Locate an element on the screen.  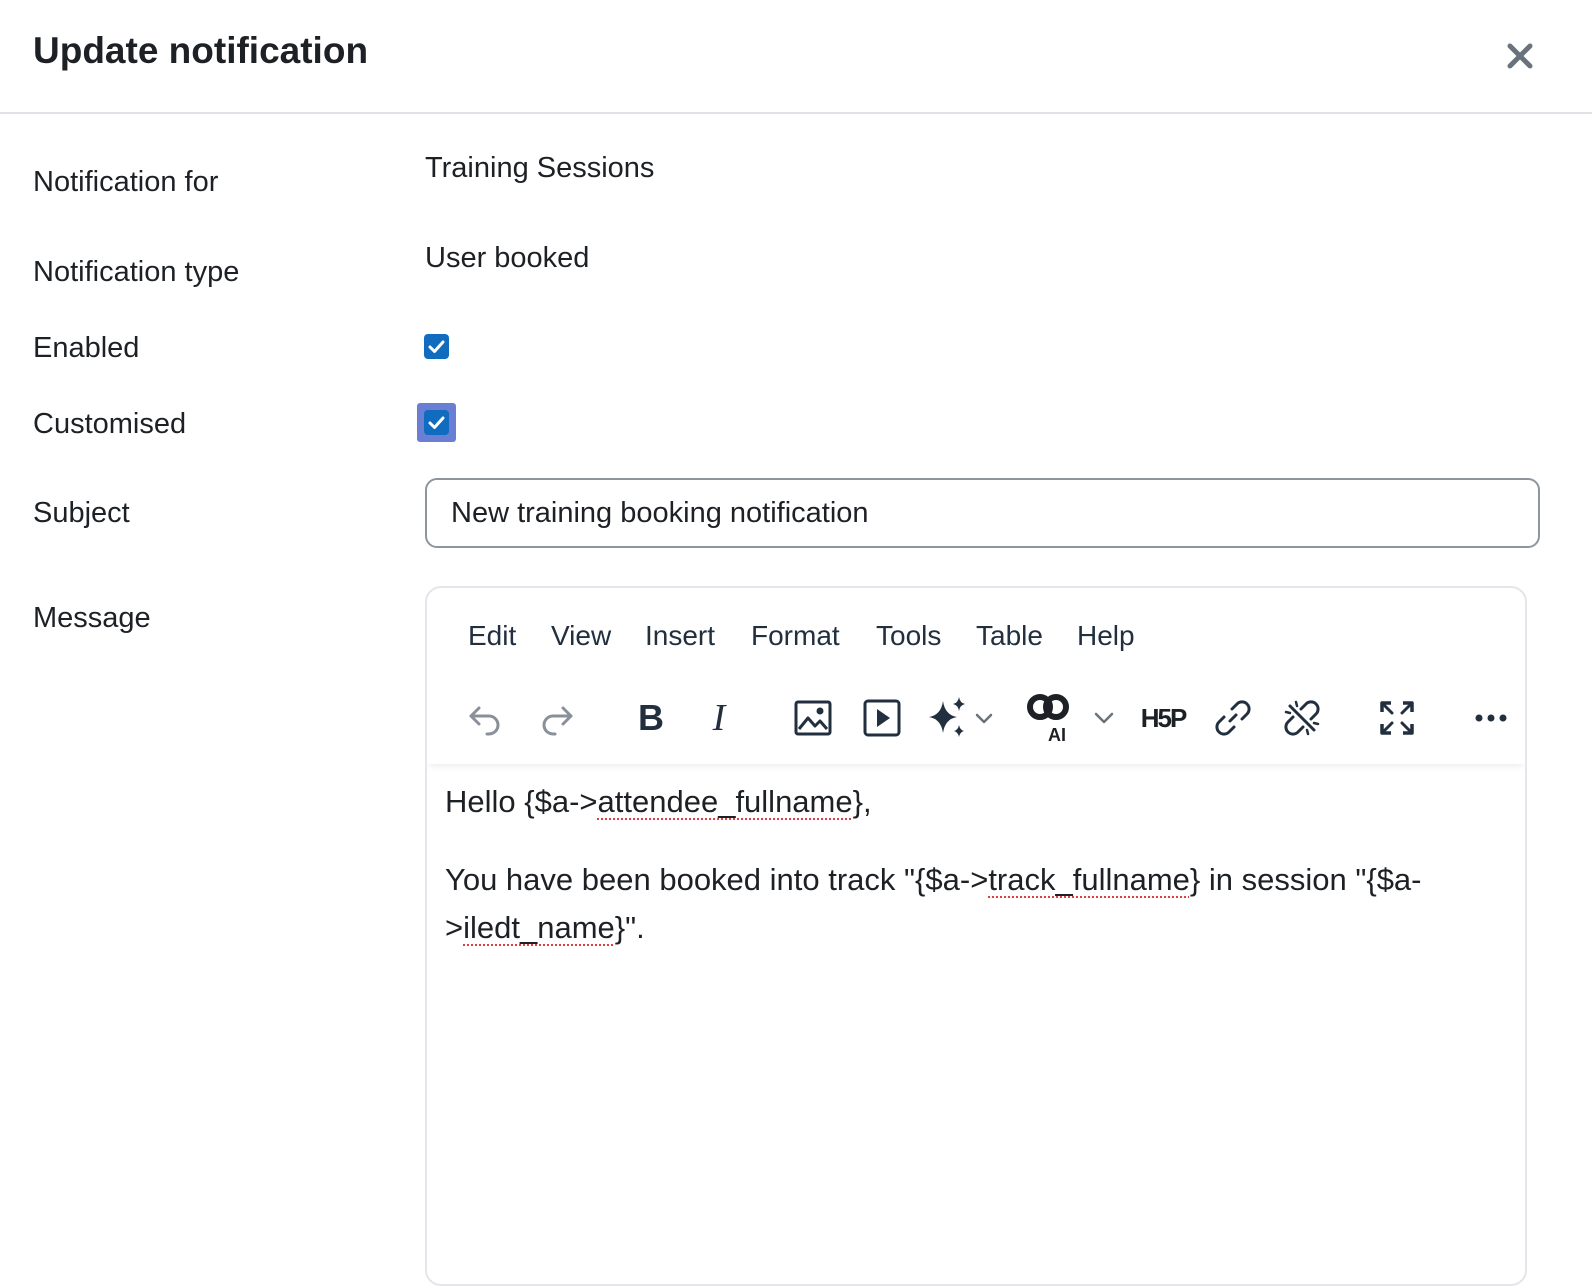
fullscreen-icon is located at coordinates (1397, 718).